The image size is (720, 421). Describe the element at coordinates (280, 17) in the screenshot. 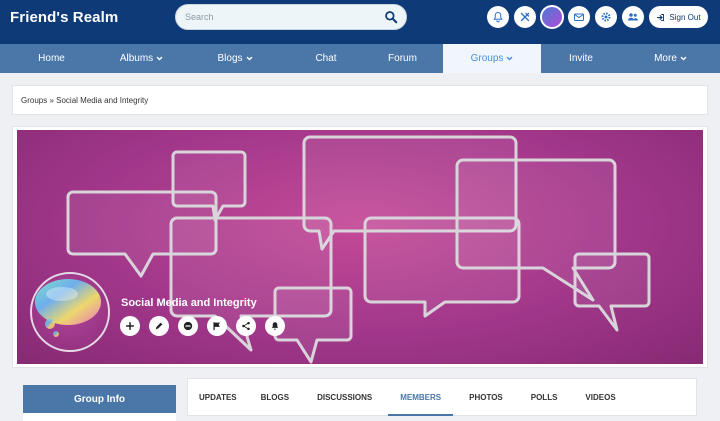

I see `search-input` at that location.